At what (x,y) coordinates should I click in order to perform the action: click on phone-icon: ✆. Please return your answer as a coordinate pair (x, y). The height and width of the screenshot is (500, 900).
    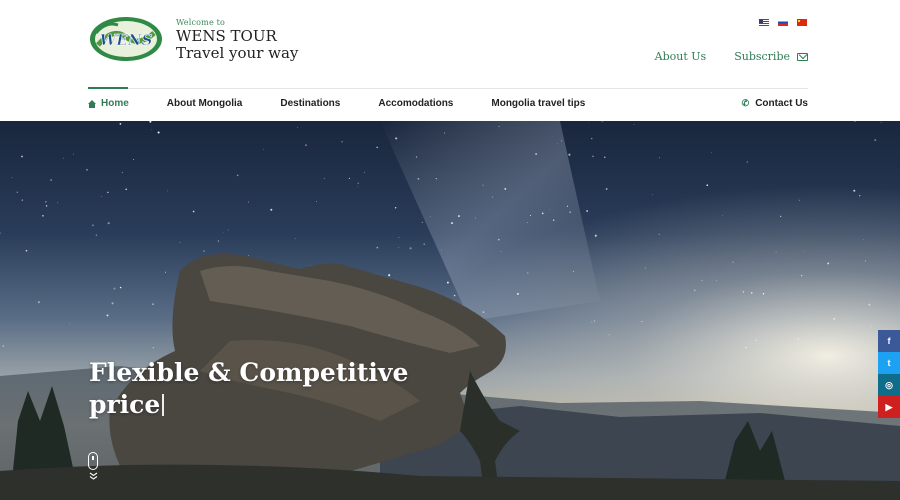
    Looking at the image, I should click on (745, 103).